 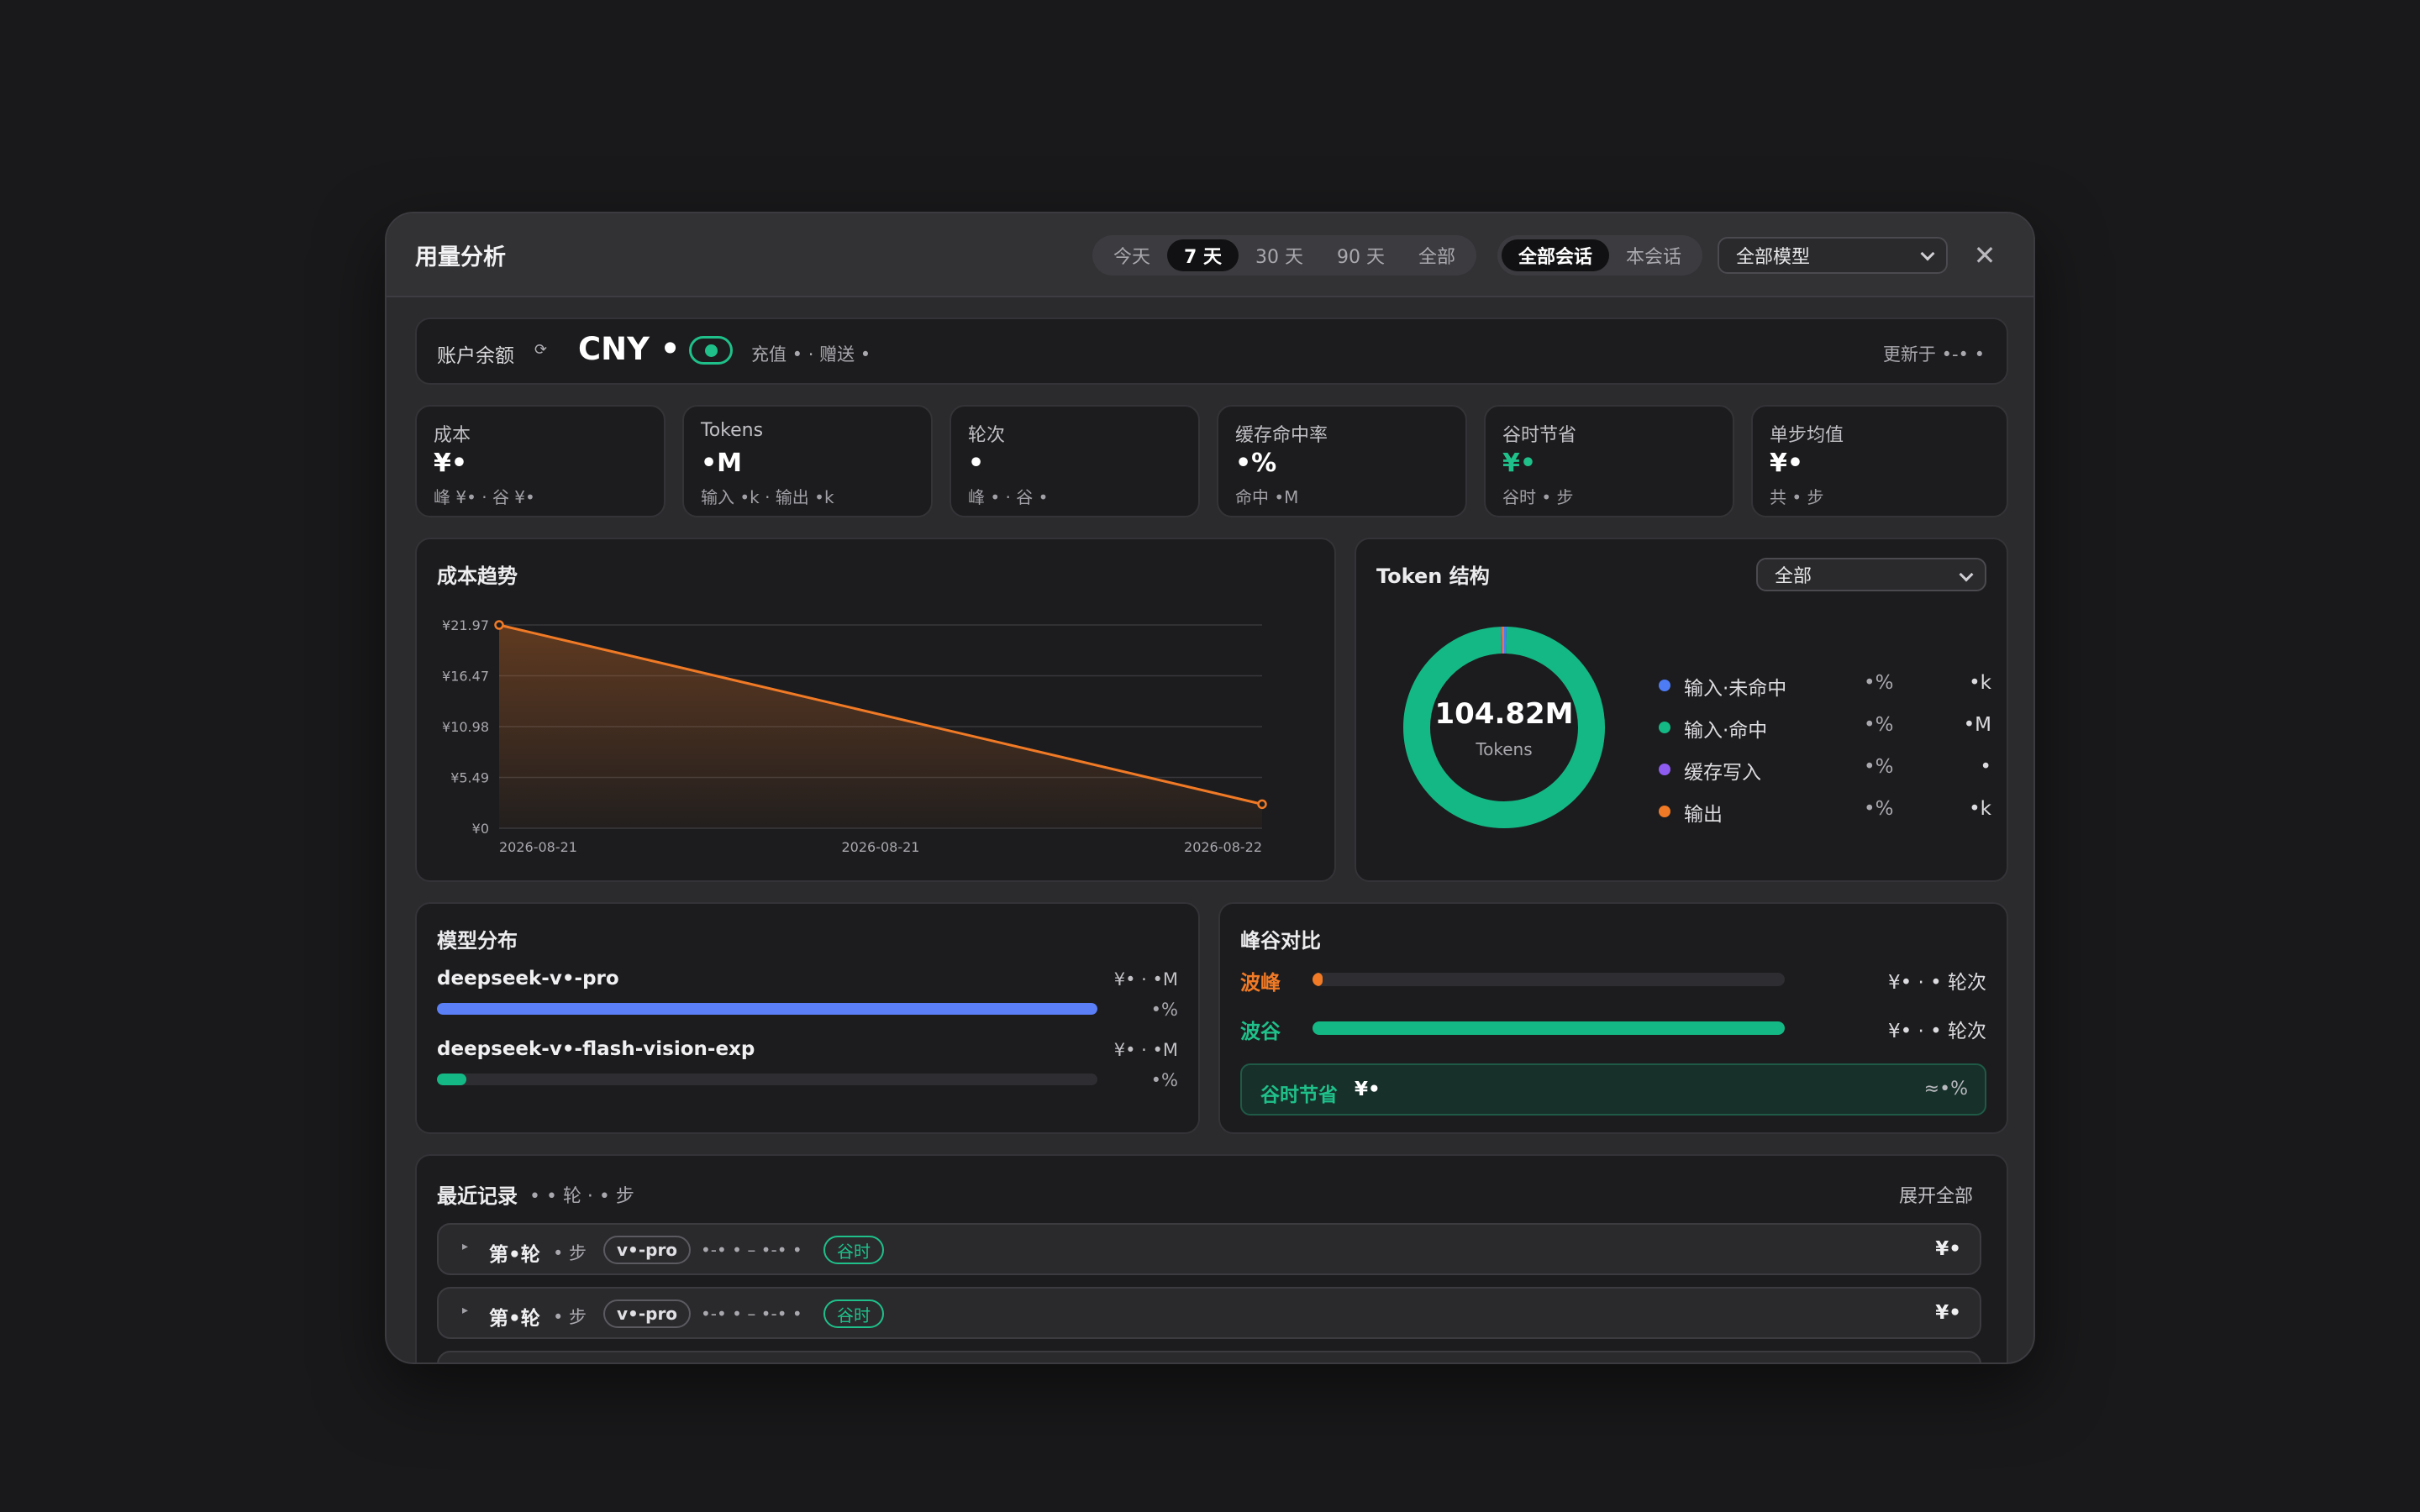 I want to click on model-dist-title: 模型分布, so click(x=478, y=941).